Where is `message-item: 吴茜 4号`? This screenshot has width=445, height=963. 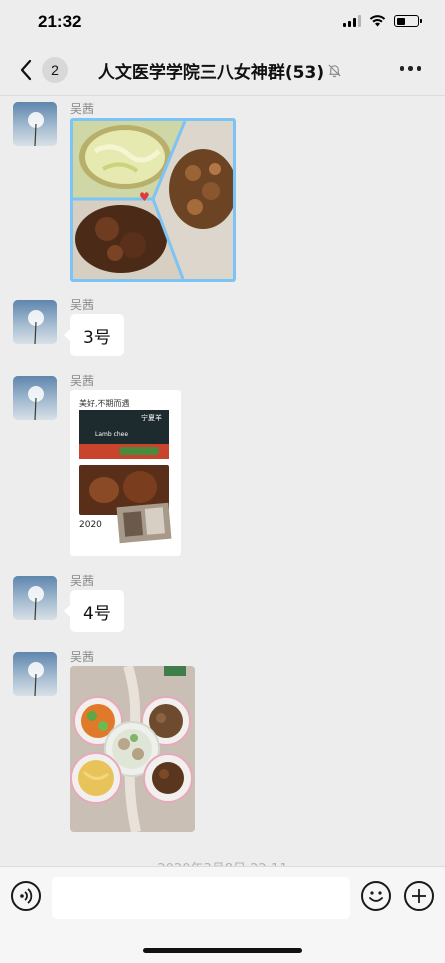
message-item: 吴茜 4号 is located at coordinates (222, 604).